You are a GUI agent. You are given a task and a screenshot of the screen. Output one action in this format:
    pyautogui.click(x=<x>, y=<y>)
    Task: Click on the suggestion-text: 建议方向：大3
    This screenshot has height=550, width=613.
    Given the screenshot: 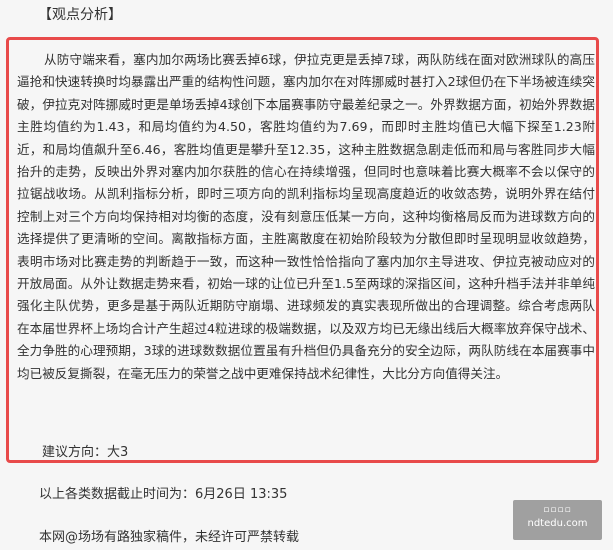 What is the action you would take?
    pyautogui.click(x=85, y=452)
    